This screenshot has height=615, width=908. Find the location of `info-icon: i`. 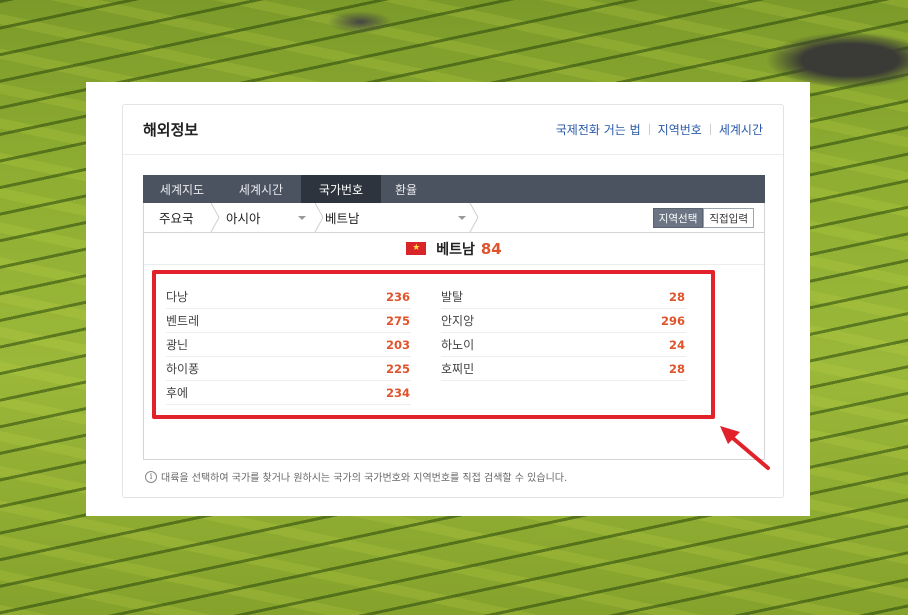

info-icon: i is located at coordinates (151, 476).